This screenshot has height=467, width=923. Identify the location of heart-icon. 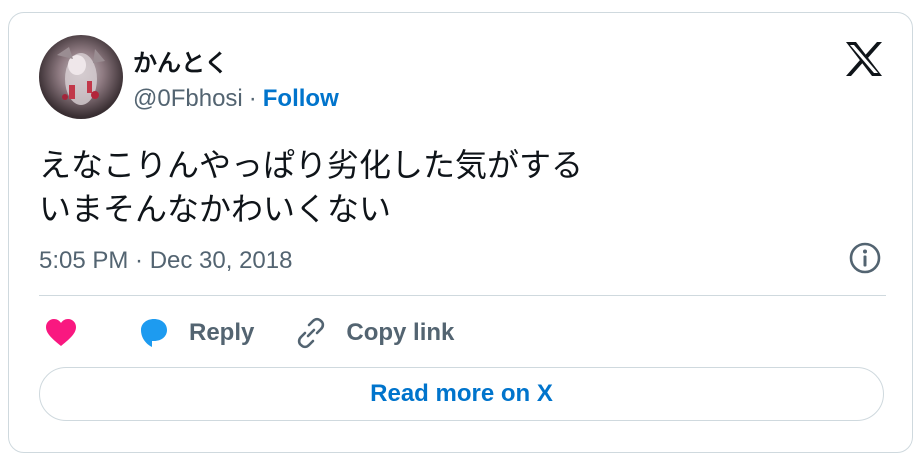
(61, 332).